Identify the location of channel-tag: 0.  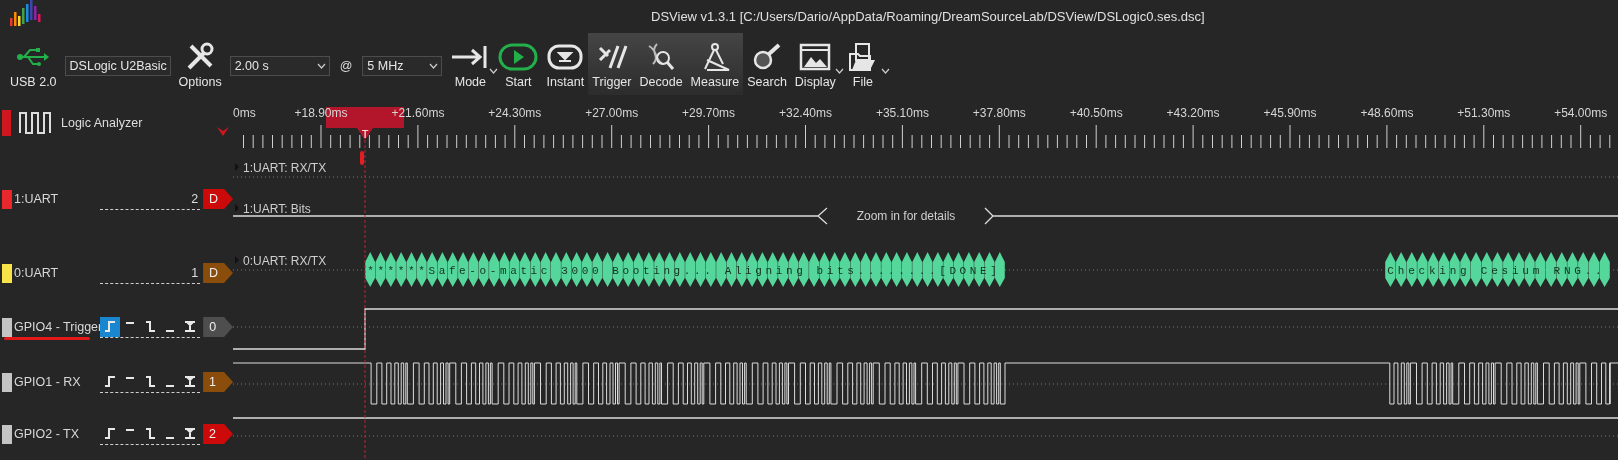
(218, 327).